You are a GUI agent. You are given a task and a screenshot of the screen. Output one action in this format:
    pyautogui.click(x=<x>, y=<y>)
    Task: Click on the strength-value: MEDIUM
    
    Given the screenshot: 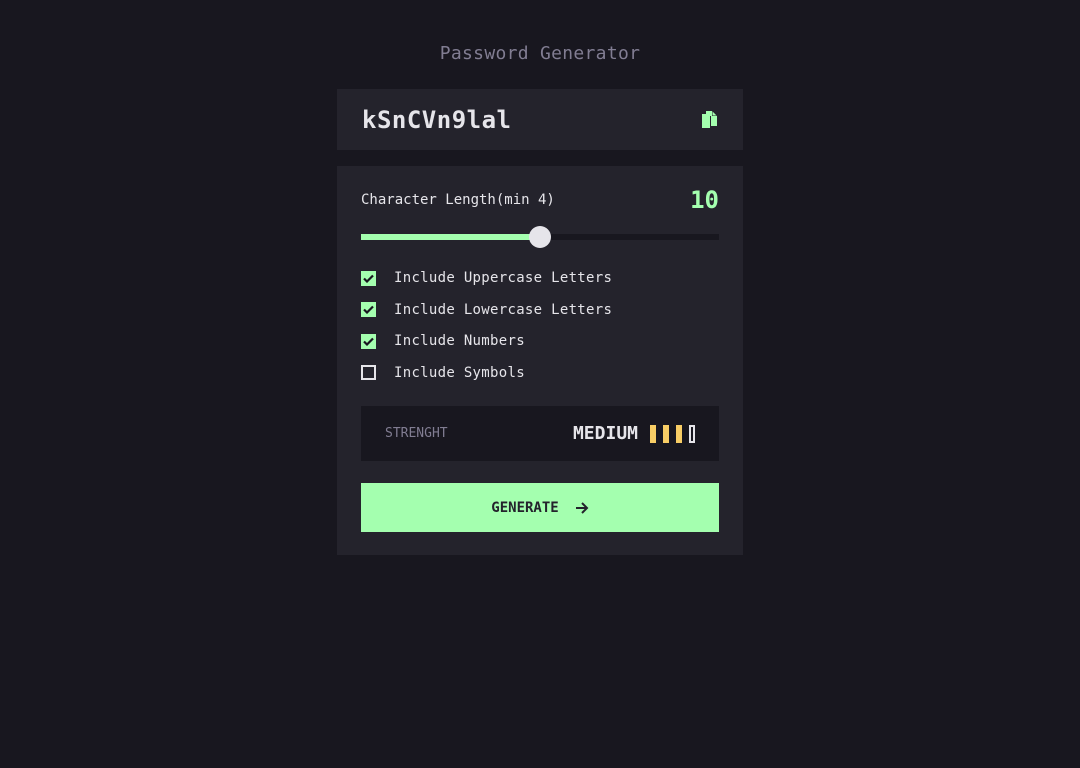 What is the action you would take?
    pyautogui.click(x=605, y=433)
    